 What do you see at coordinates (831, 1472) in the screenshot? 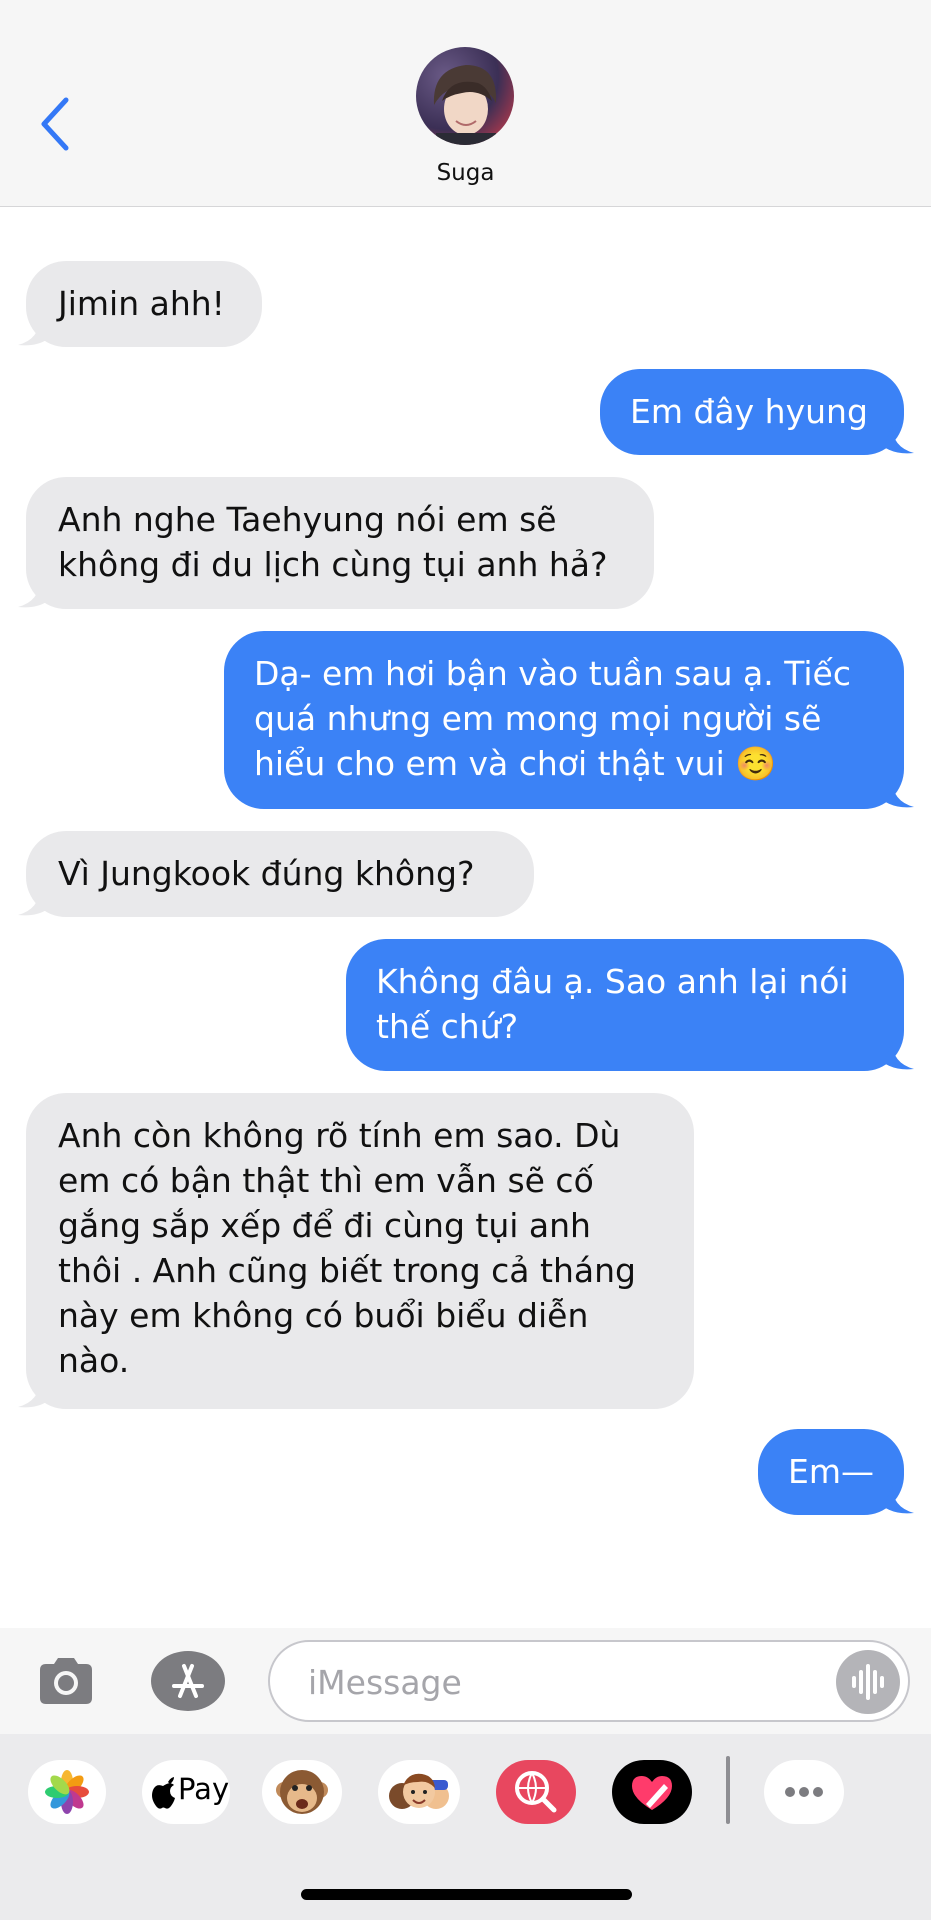
I see `outgoing-message: Em—` at bounding box center [831, 1472].